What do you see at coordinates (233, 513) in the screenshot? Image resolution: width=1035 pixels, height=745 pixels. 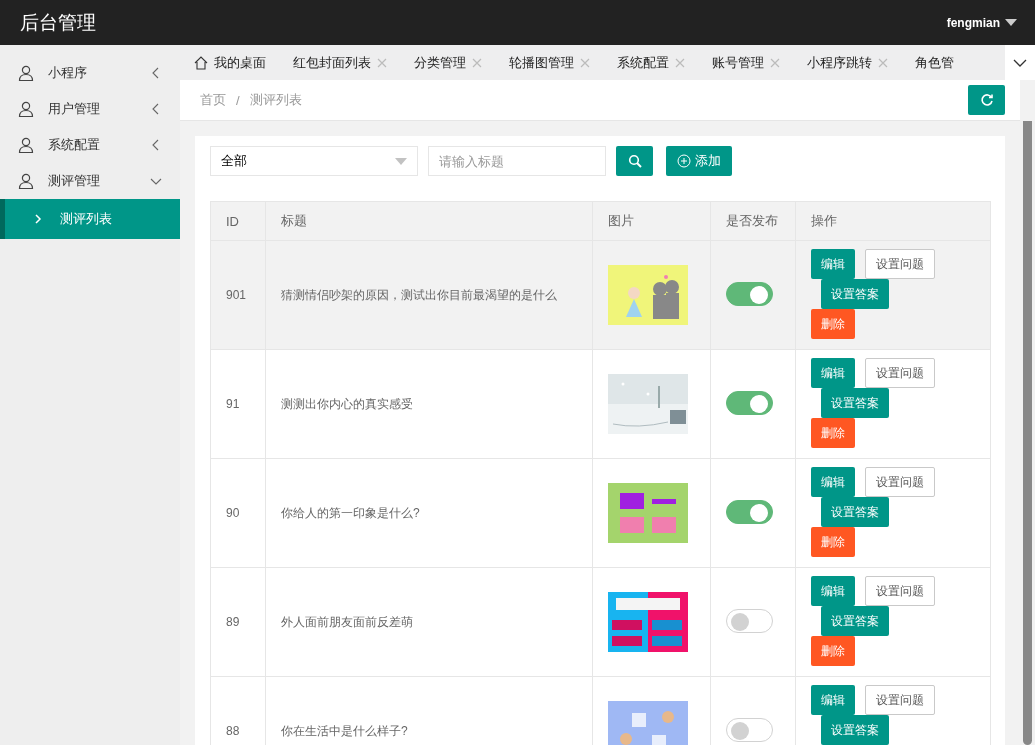 I see `id-cell: 90` at bounding box center [233, 513].